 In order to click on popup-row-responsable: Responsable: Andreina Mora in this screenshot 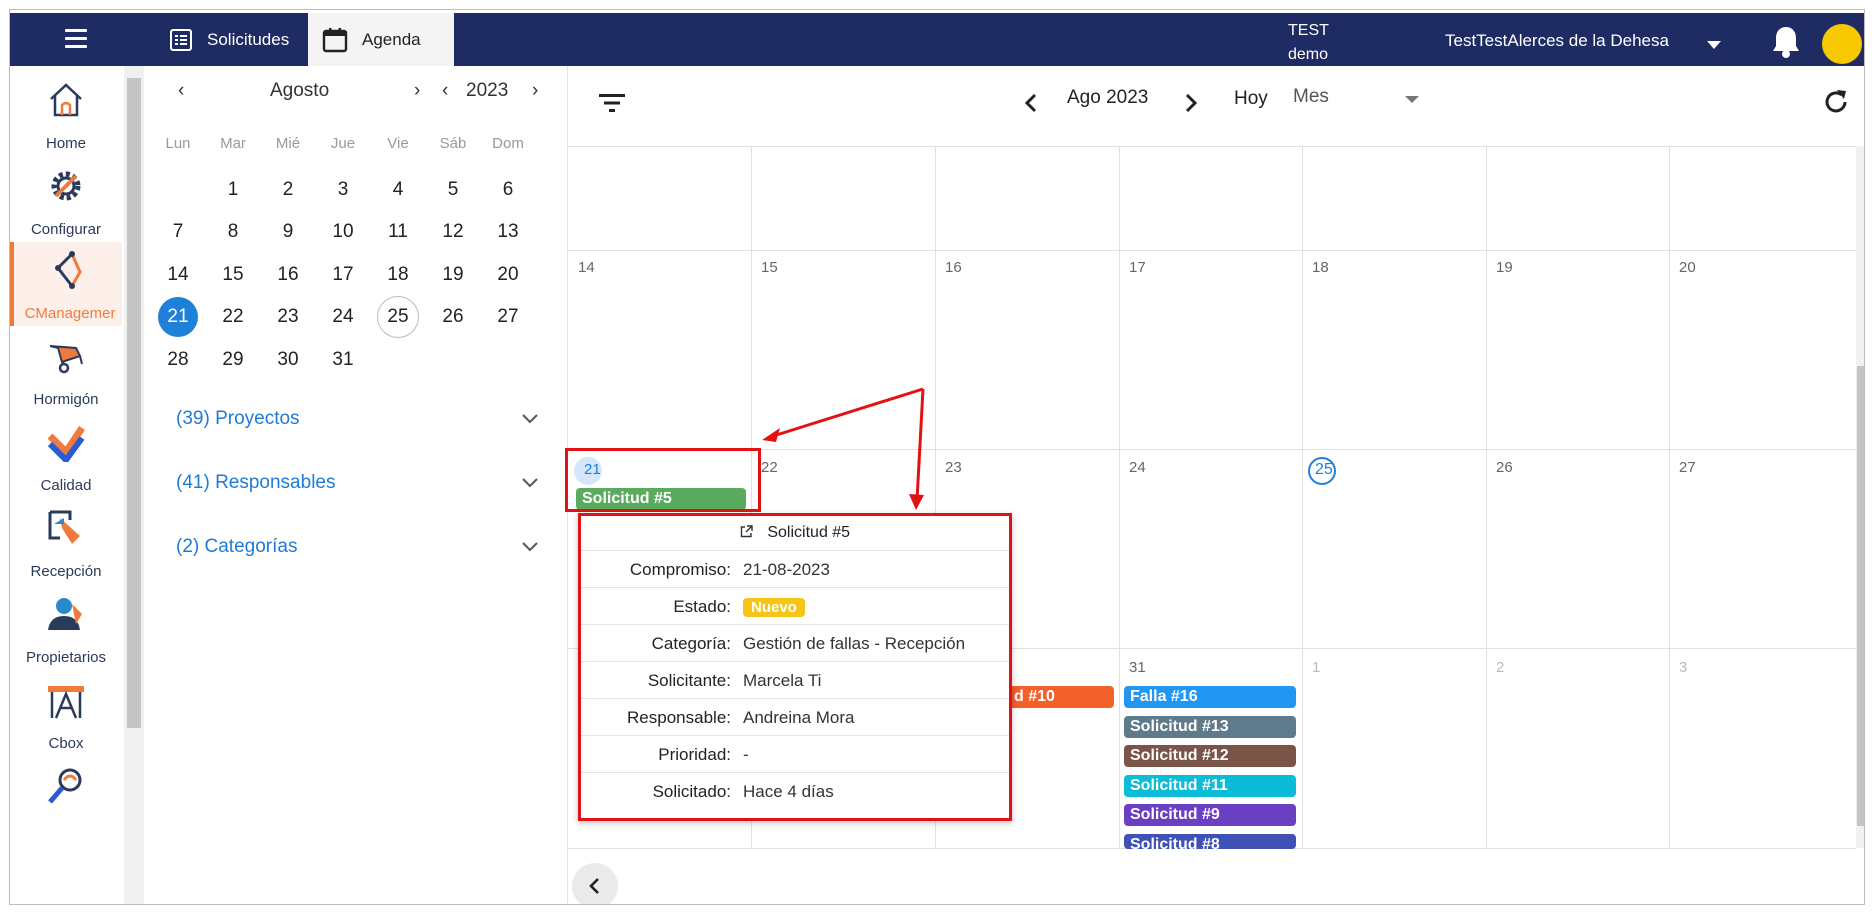, I will do `click(795, 717)`.